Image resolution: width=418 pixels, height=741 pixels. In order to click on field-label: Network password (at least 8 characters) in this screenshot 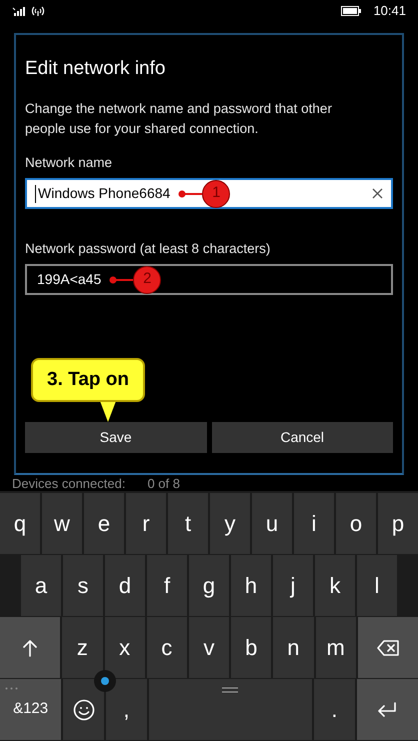, I will do `click(148, 249)`.